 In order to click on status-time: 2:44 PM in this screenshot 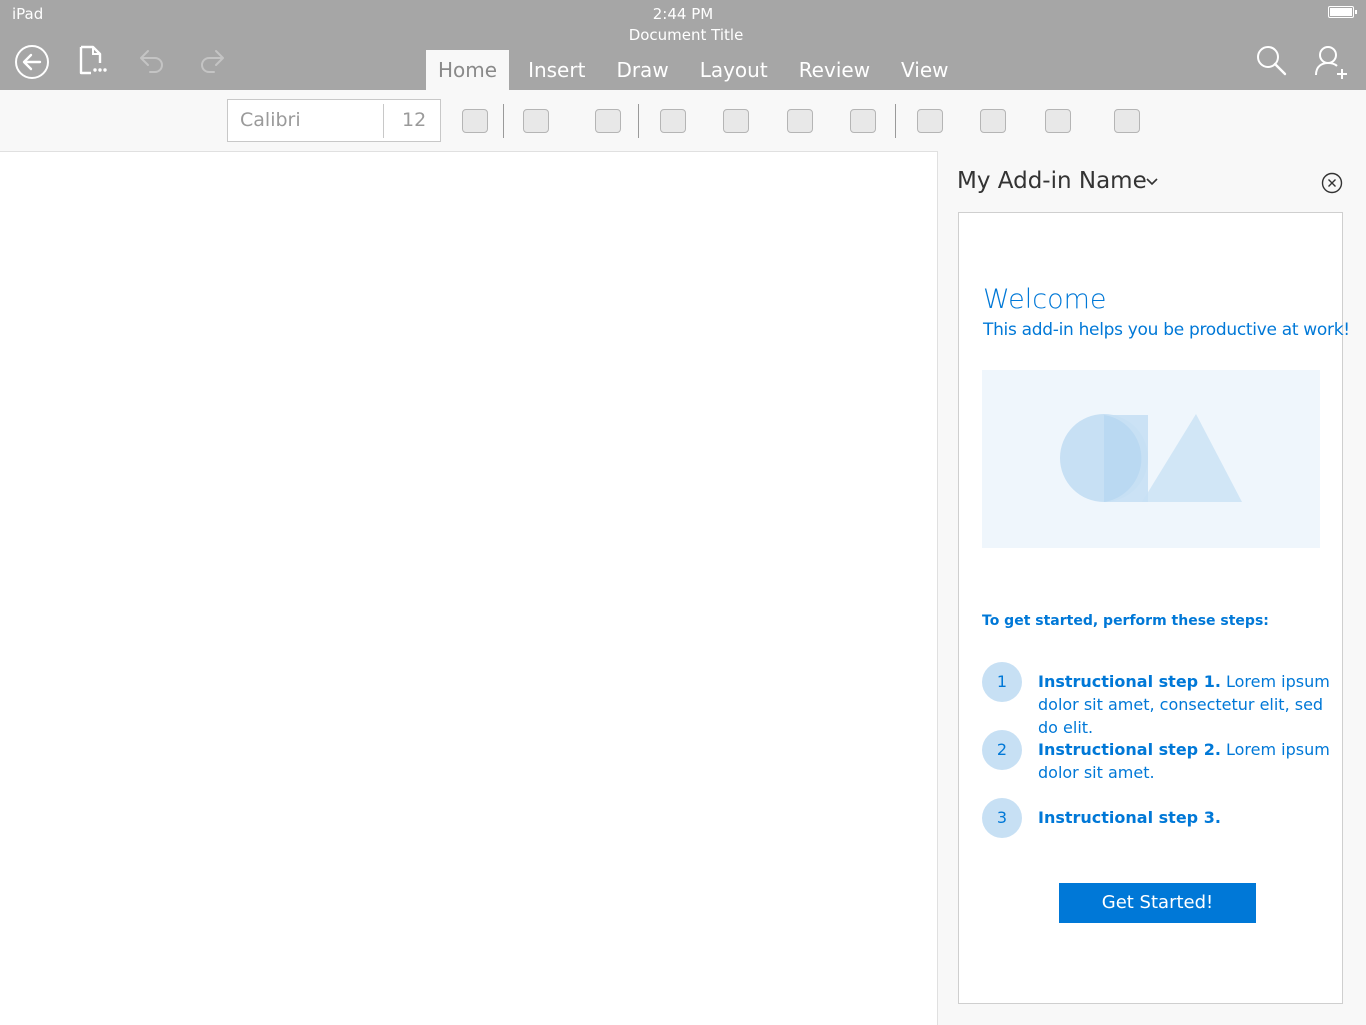, I will do `click(683, 14)`.